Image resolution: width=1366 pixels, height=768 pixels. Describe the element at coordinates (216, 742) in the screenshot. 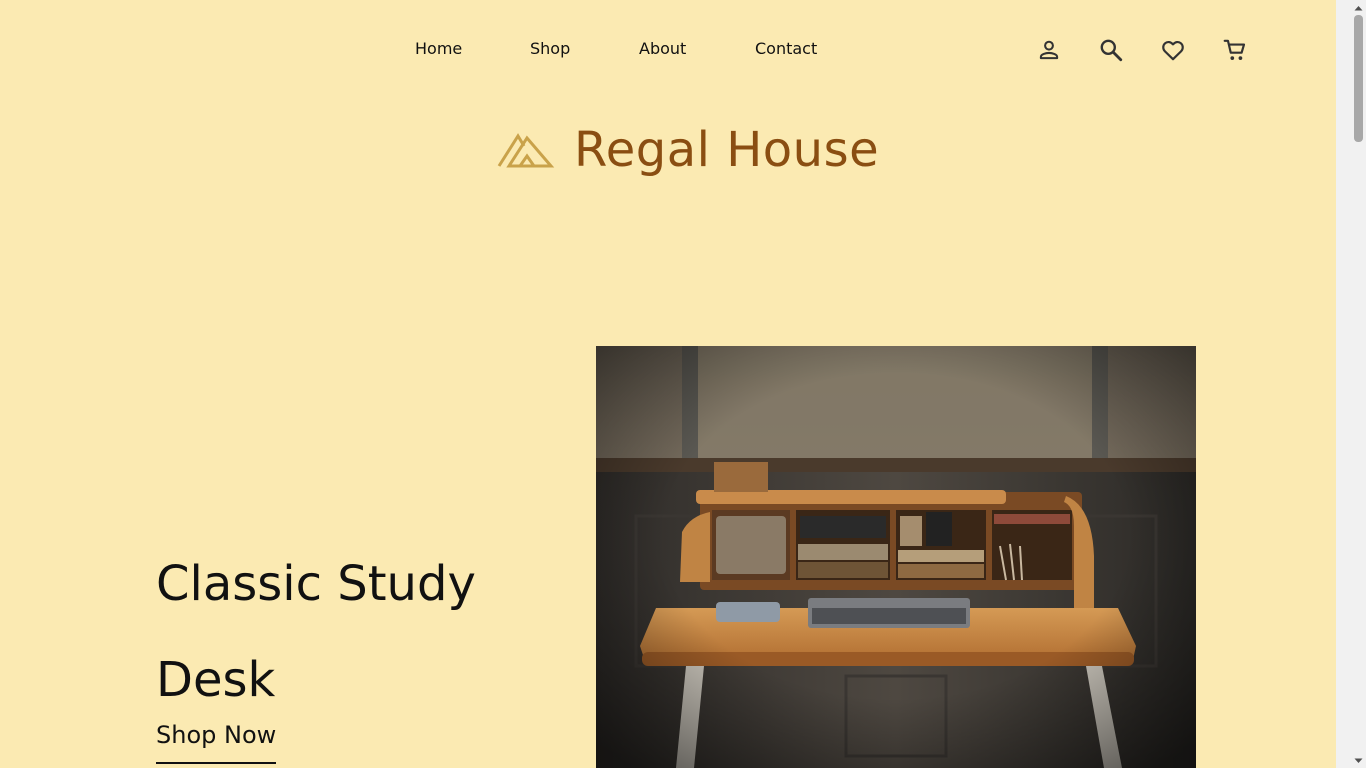

I see `shop-now-button: Shop Now` at that location.